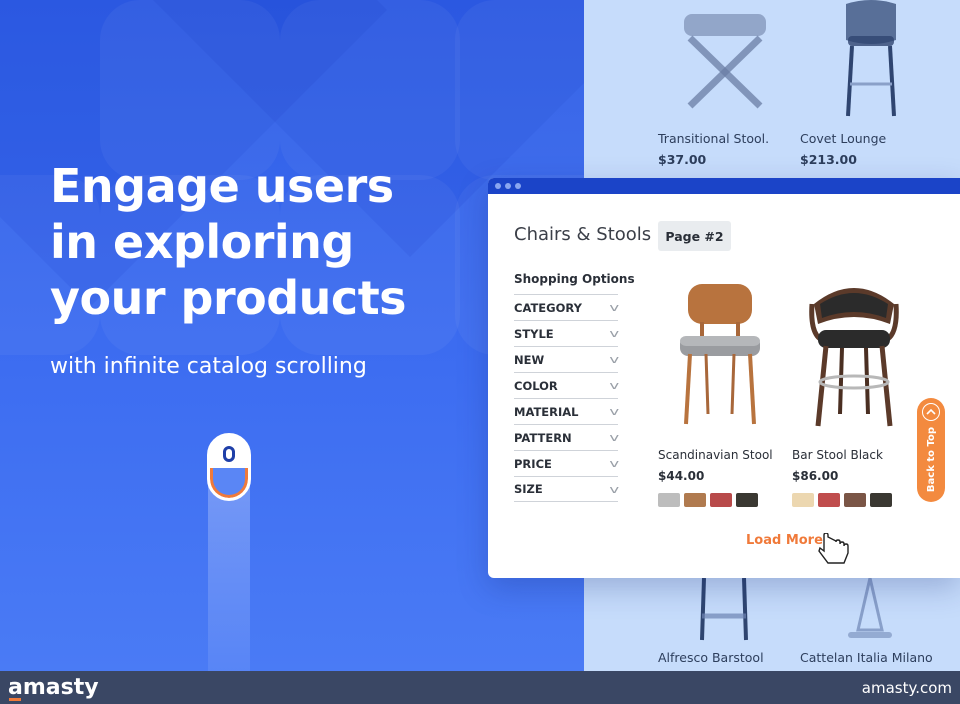  What do you see at coordinates (720, 455) in the screenshot?
I see `product-name: Scandinavian Stool` at bounding box center [720, 455].